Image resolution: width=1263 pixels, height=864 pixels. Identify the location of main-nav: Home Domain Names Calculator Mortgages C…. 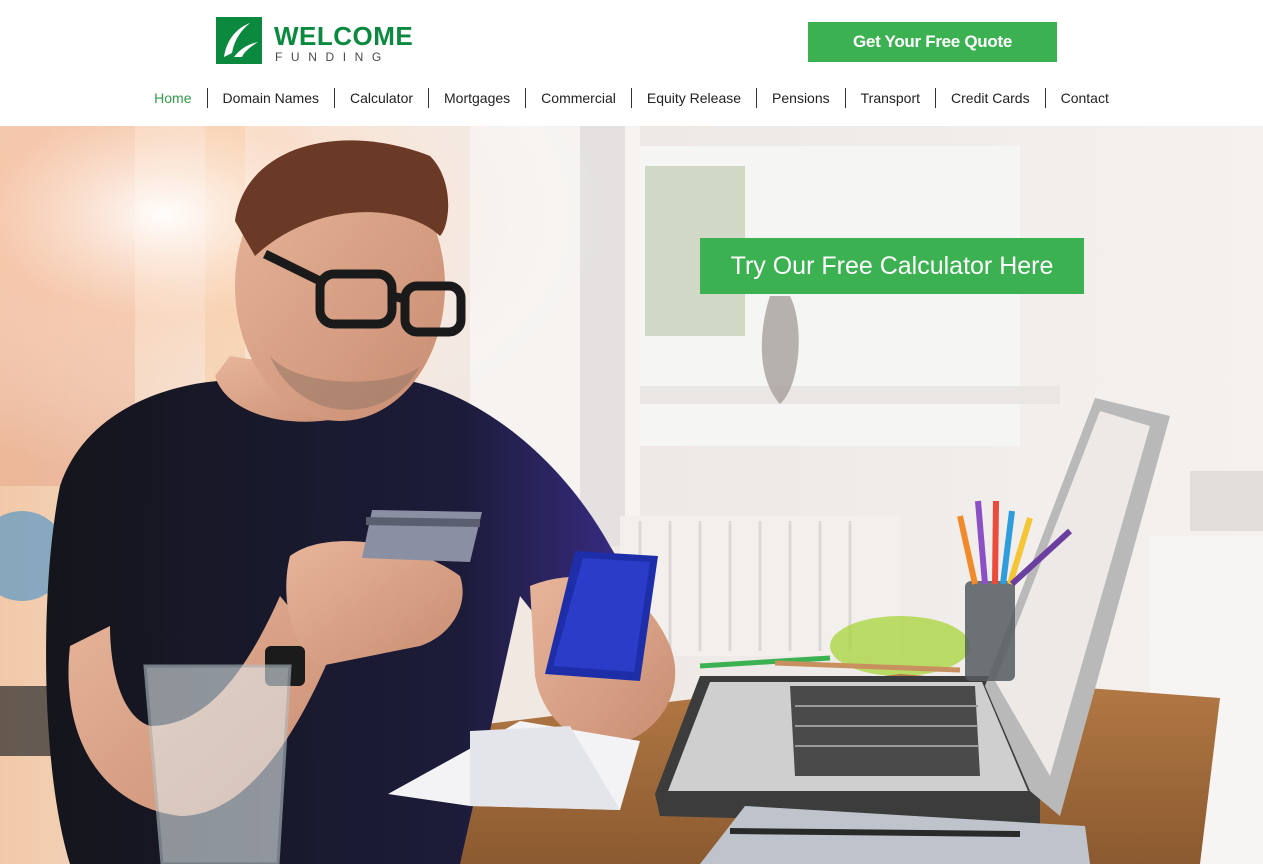
(631, 98).